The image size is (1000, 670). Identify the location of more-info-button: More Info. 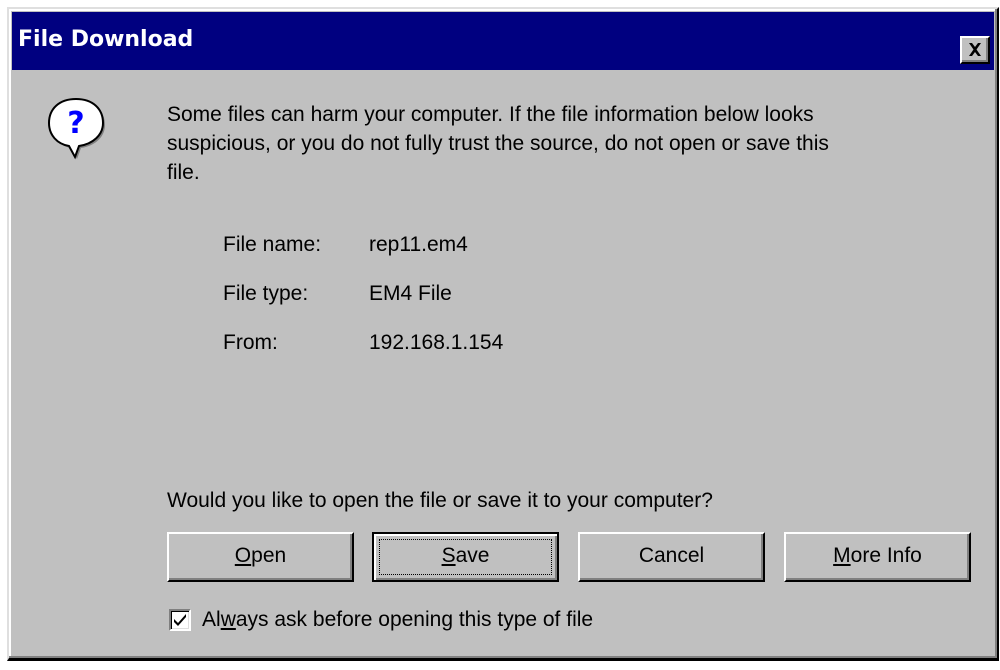
(877, 557).